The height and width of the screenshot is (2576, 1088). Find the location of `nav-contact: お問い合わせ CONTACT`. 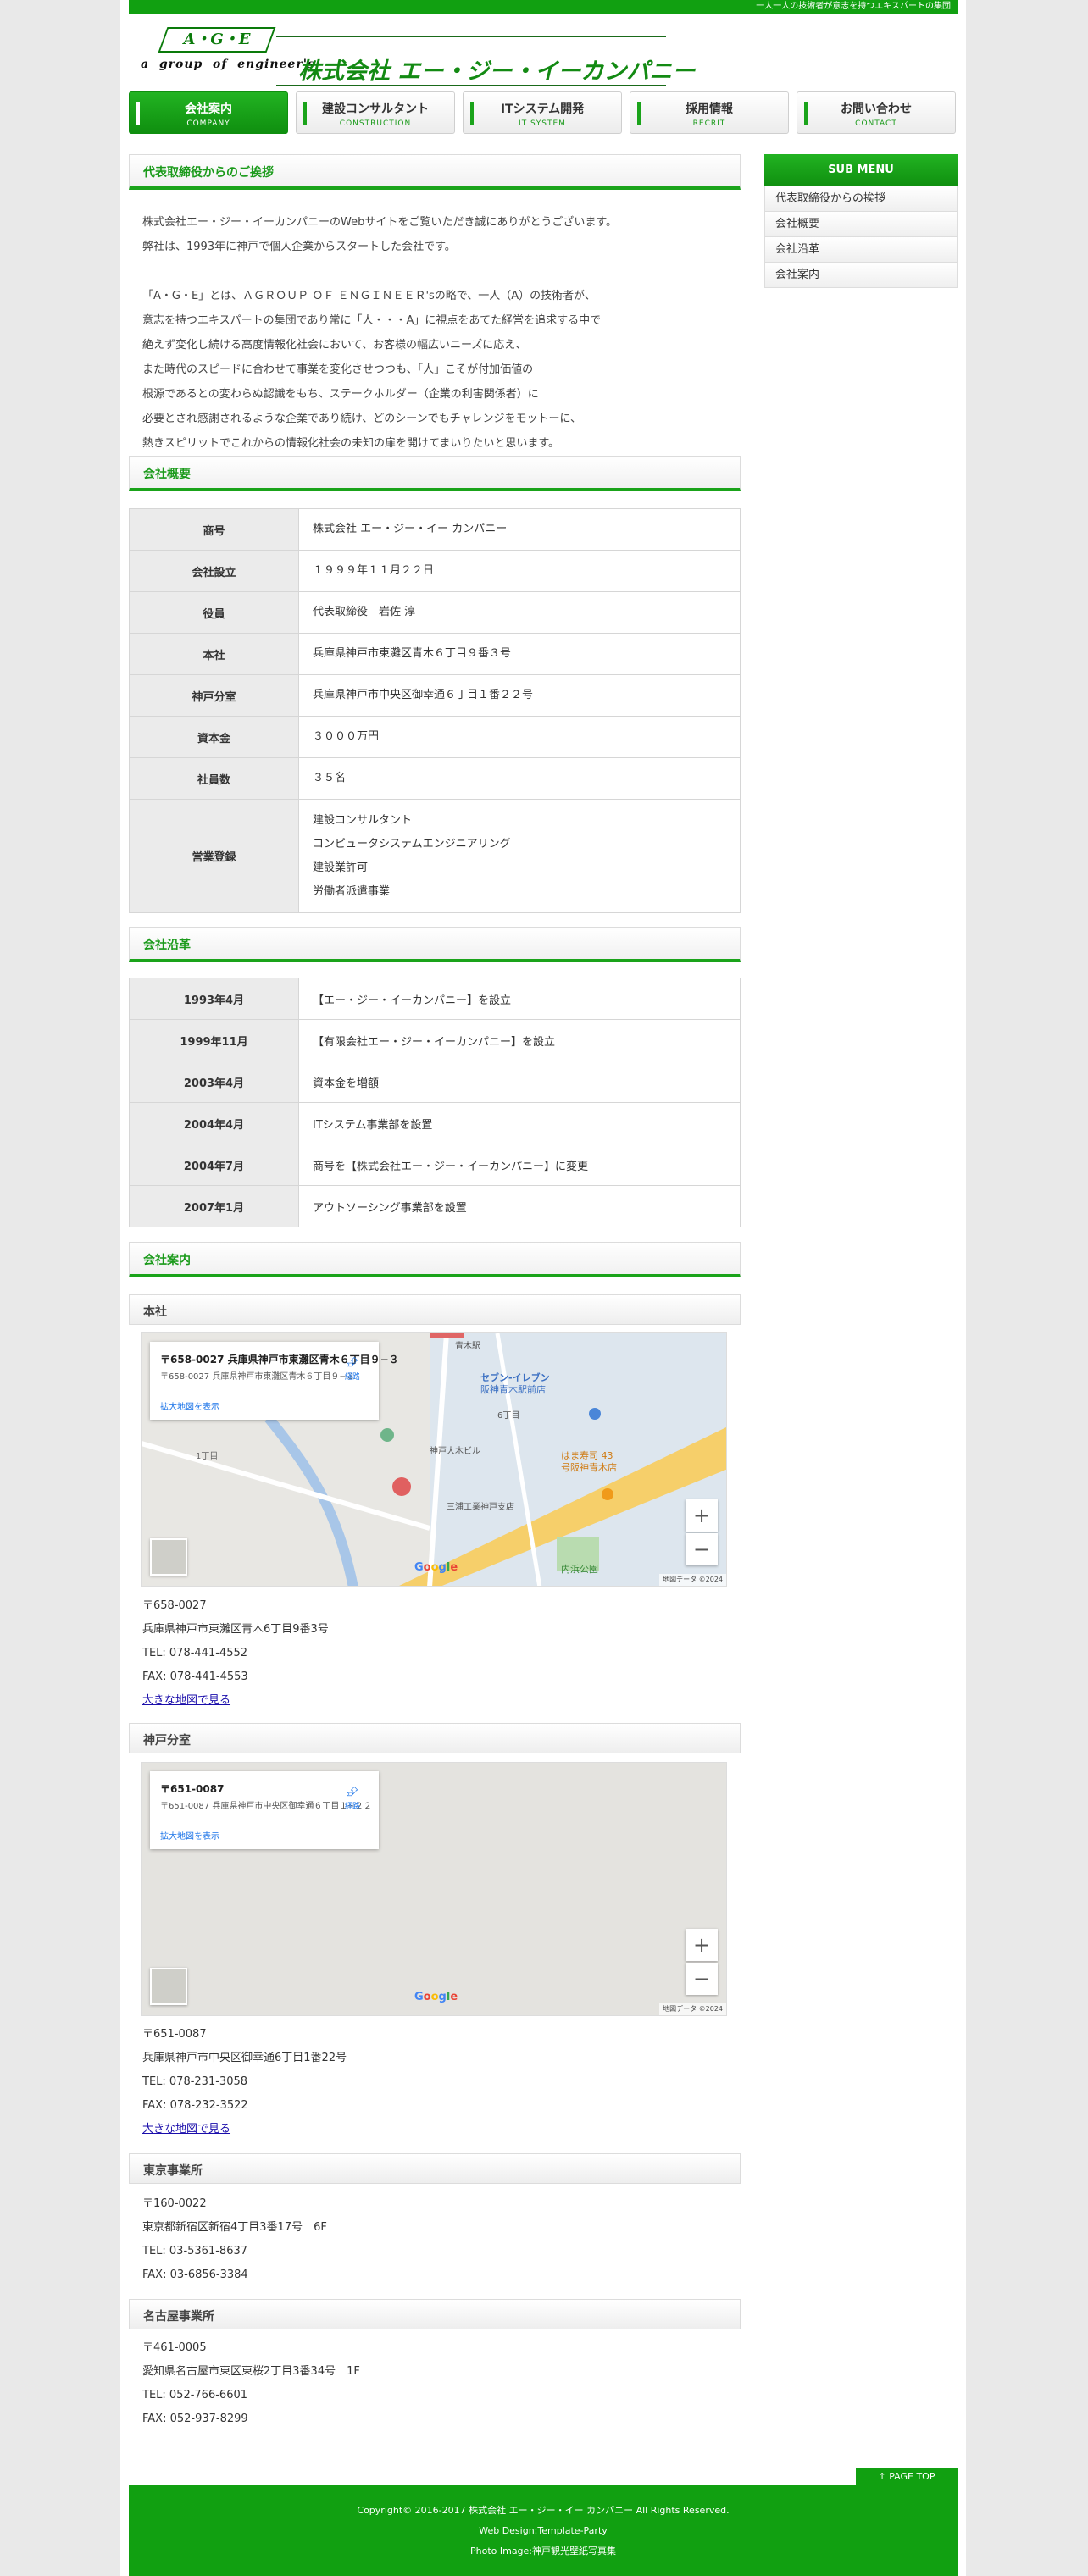

nav-contact: お問い合わせ CONTACT is located at coordinates (877, 112).